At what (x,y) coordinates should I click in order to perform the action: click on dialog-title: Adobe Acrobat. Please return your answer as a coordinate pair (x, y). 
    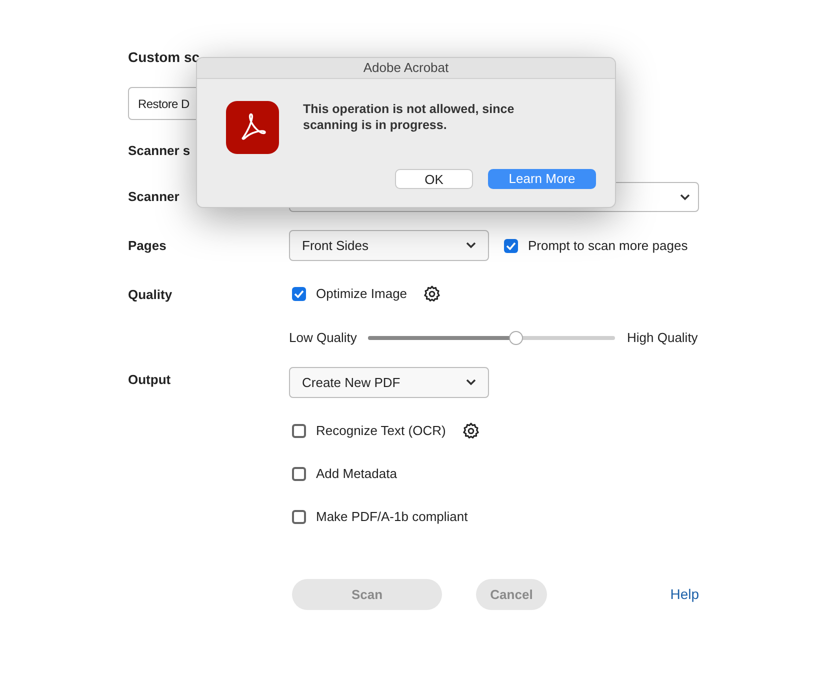
    Looking at the image, I should click on (406, 68).